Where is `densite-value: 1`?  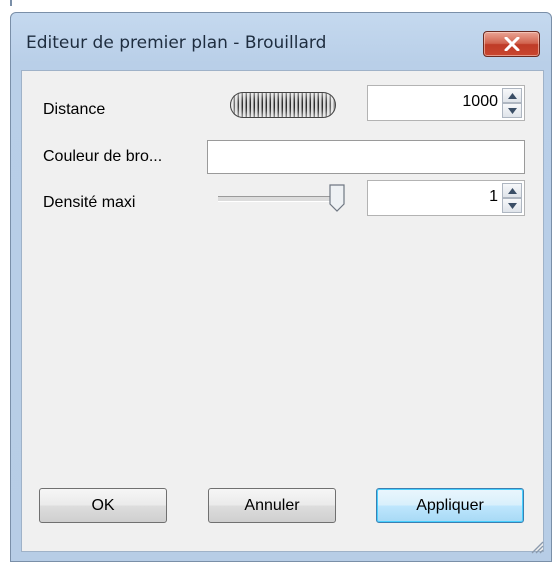 densite-value: 1 is located at coordinates (493, 196).